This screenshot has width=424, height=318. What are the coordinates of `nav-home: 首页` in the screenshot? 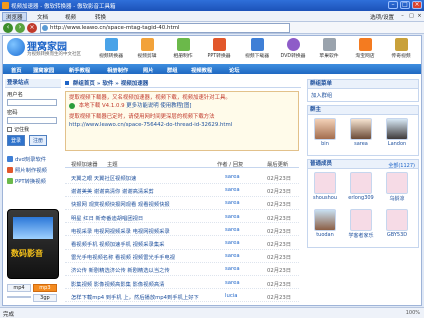 It's located at (16, 70).